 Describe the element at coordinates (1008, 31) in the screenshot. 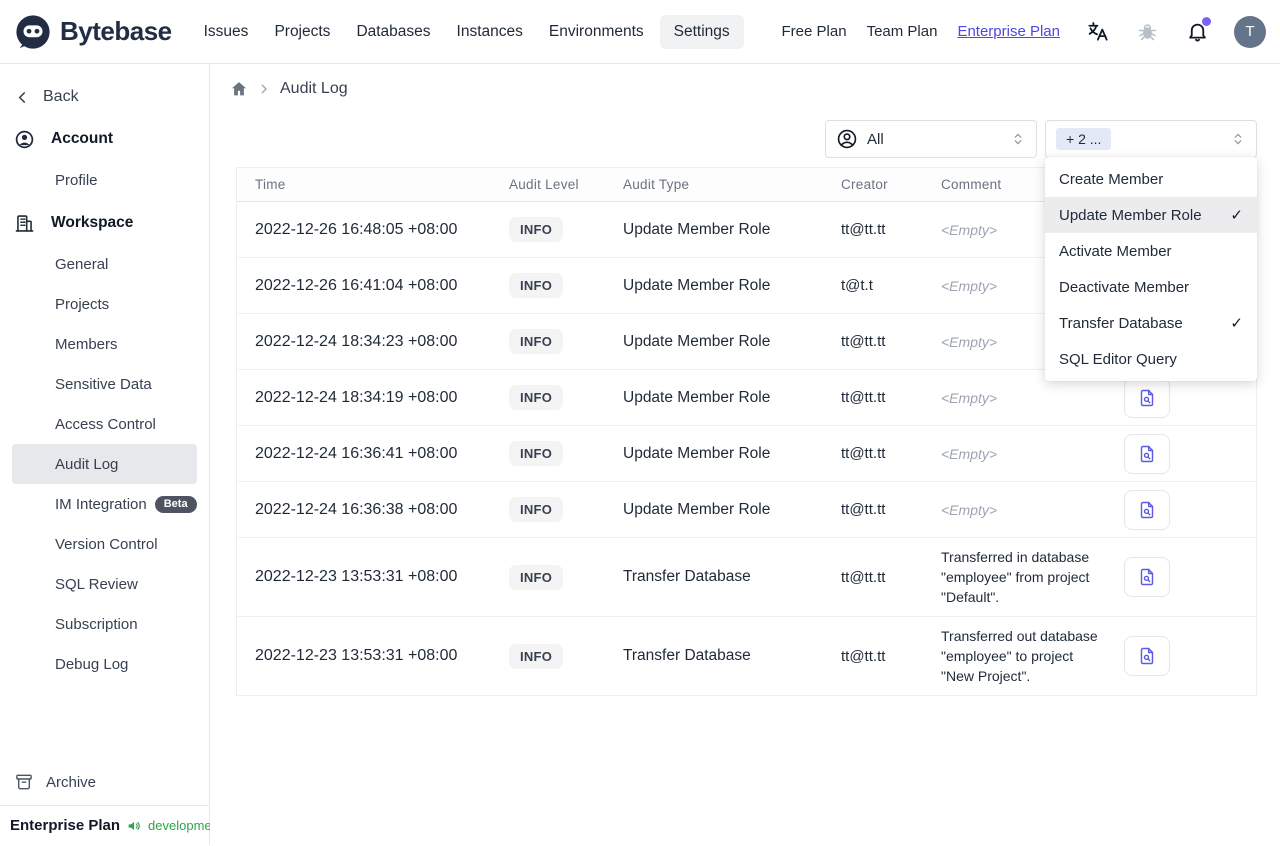

I see `plan-link-enterprise-plan: Enterprise Plan` at that location.